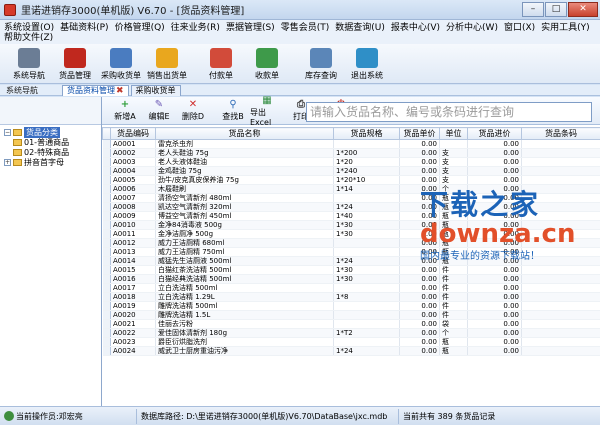 This screenshot has height=425, width=600. I want to click on action-button: ✕ 删除D, so click(193, 110).